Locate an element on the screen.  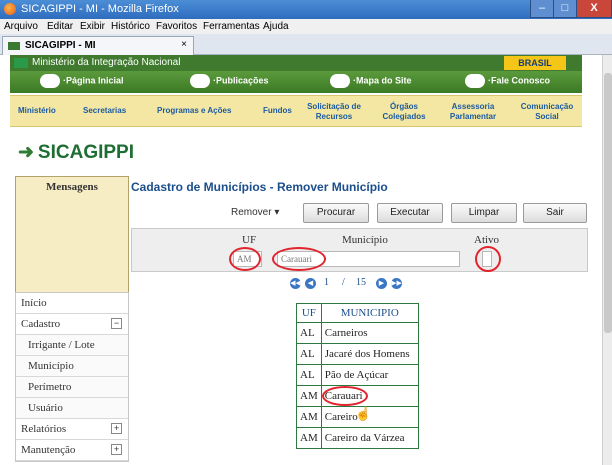
nav-comunicacao-social: Comunicação Social is located at coordinates (547, 112).